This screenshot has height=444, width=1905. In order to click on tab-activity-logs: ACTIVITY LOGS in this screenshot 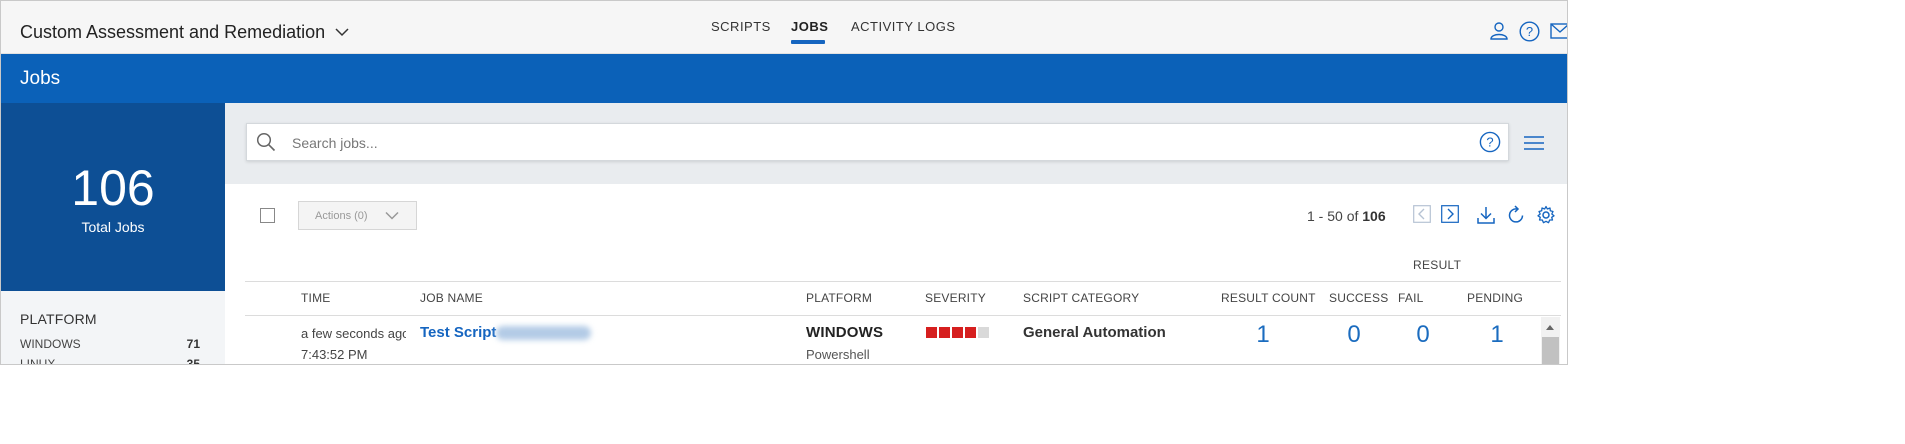, I will do `click(903, 26)`.